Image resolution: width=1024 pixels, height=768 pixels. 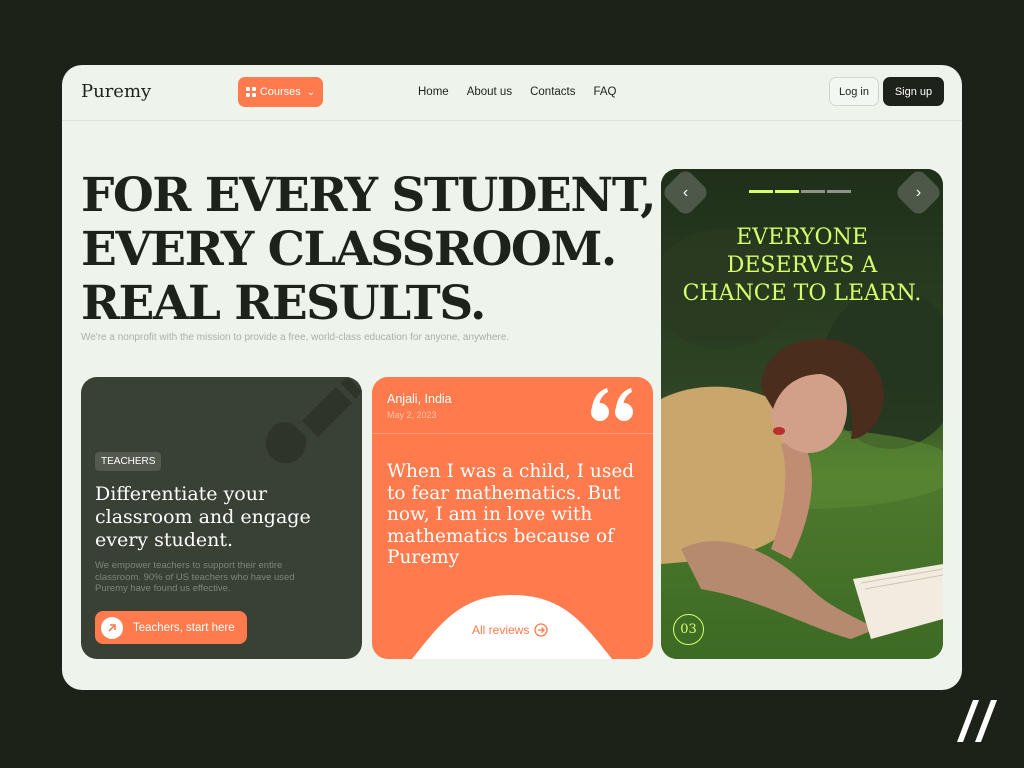 What do you see at coordinates (184, 627) in the screenshot?
I see `teachers-start-label: Teachers, start here` at bounding box center [184, 627].